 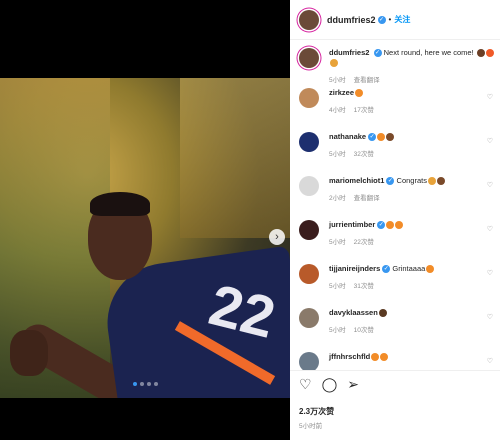 What do you see at coordinates (397, 233) in the screenshot?
I see `comment-row: jurrientimber ✓ 5小时 22次赞 ♡` at bounding box center [397, 233].